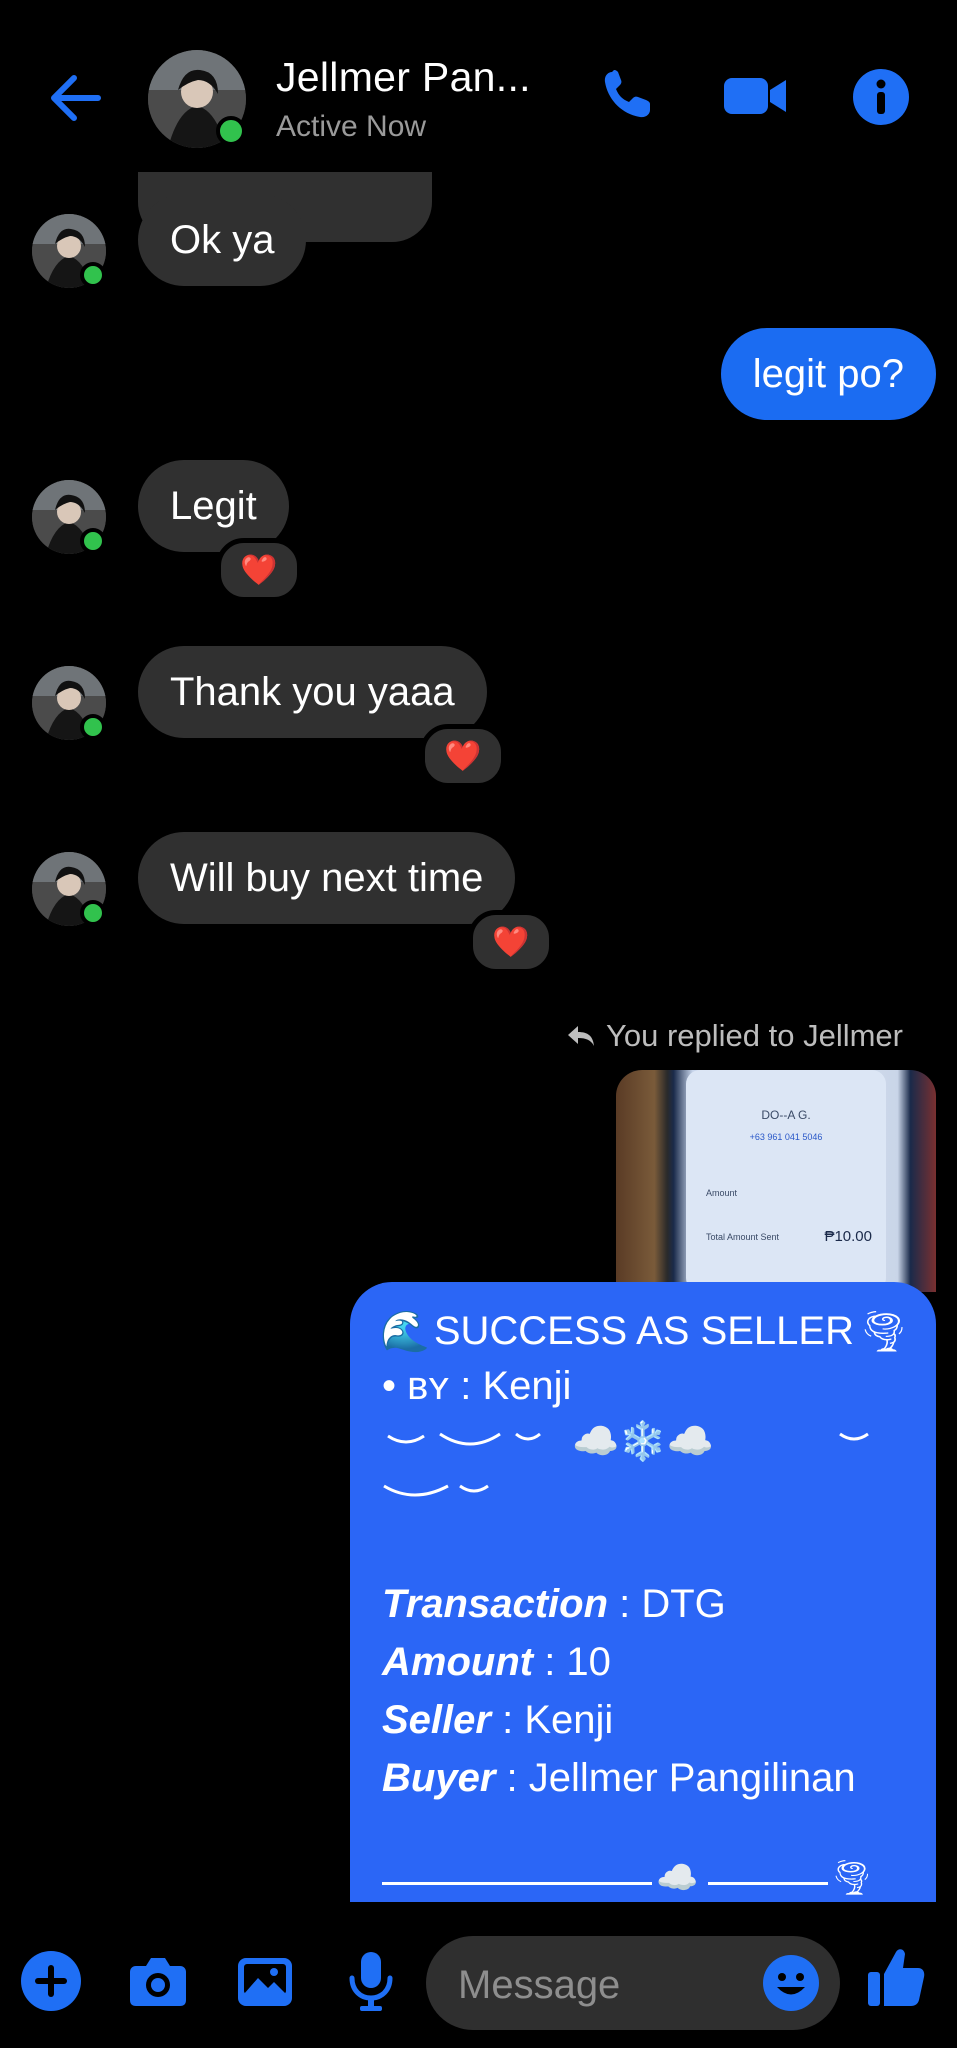 Image resolution: width=957 pixels, height=2048 pixels. Describe the element at coordinates (626, 96) in the screenshot. I see `phone-call-icon` at that location.